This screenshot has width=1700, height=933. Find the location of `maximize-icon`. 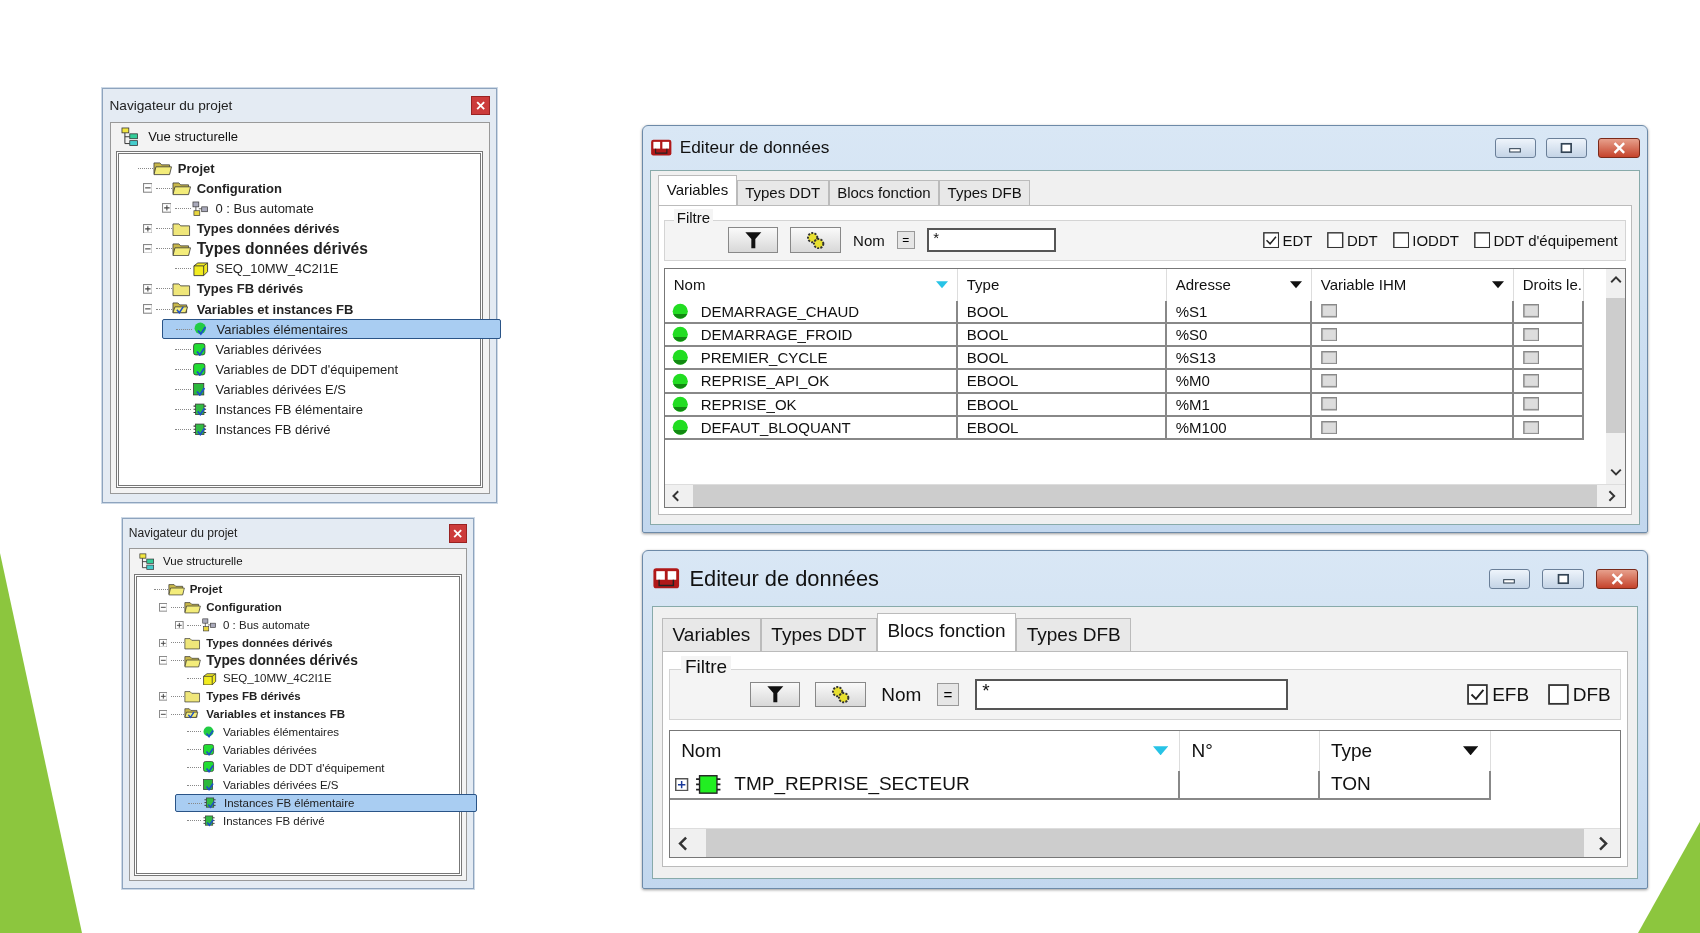

maximize-icon is located at coordinates (1567, 147).